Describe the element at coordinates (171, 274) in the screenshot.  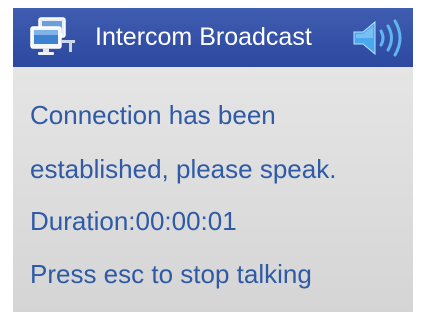
I see `stop-talking-hint: Press esc to stop talking` at that location.